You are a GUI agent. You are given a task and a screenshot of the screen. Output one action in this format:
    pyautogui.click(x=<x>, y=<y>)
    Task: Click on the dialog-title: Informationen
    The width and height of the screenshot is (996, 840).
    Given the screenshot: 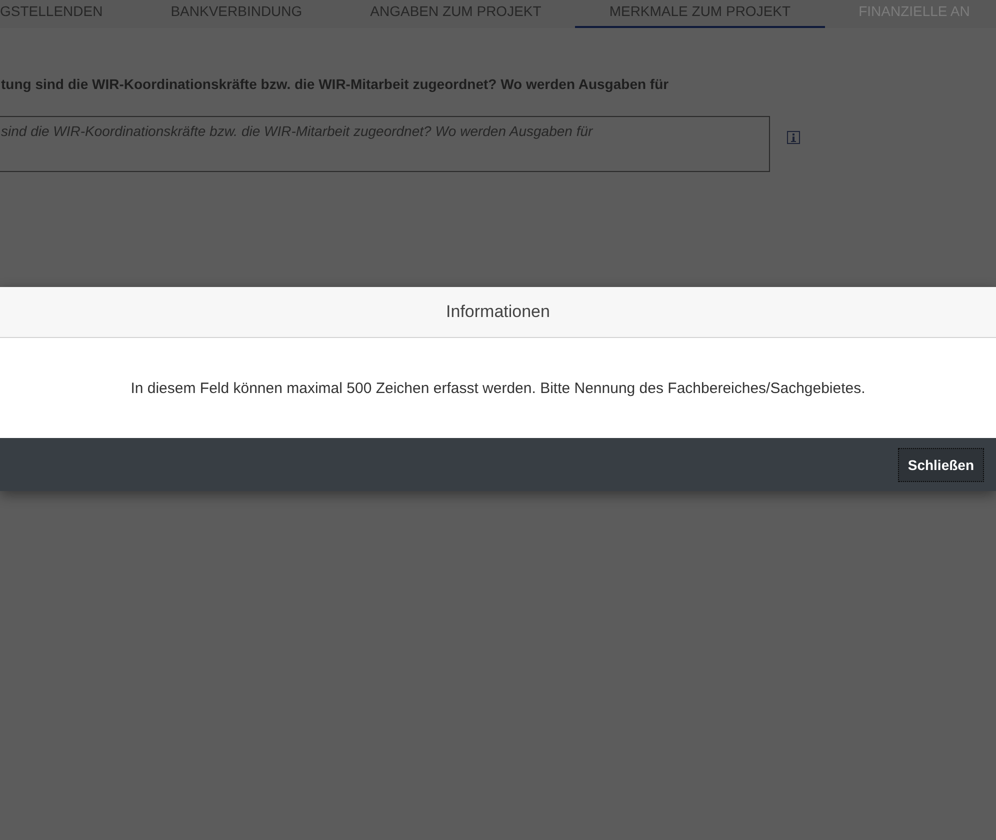 What is the action you would take?
    pyautogui.click(x=498, y=312)
    